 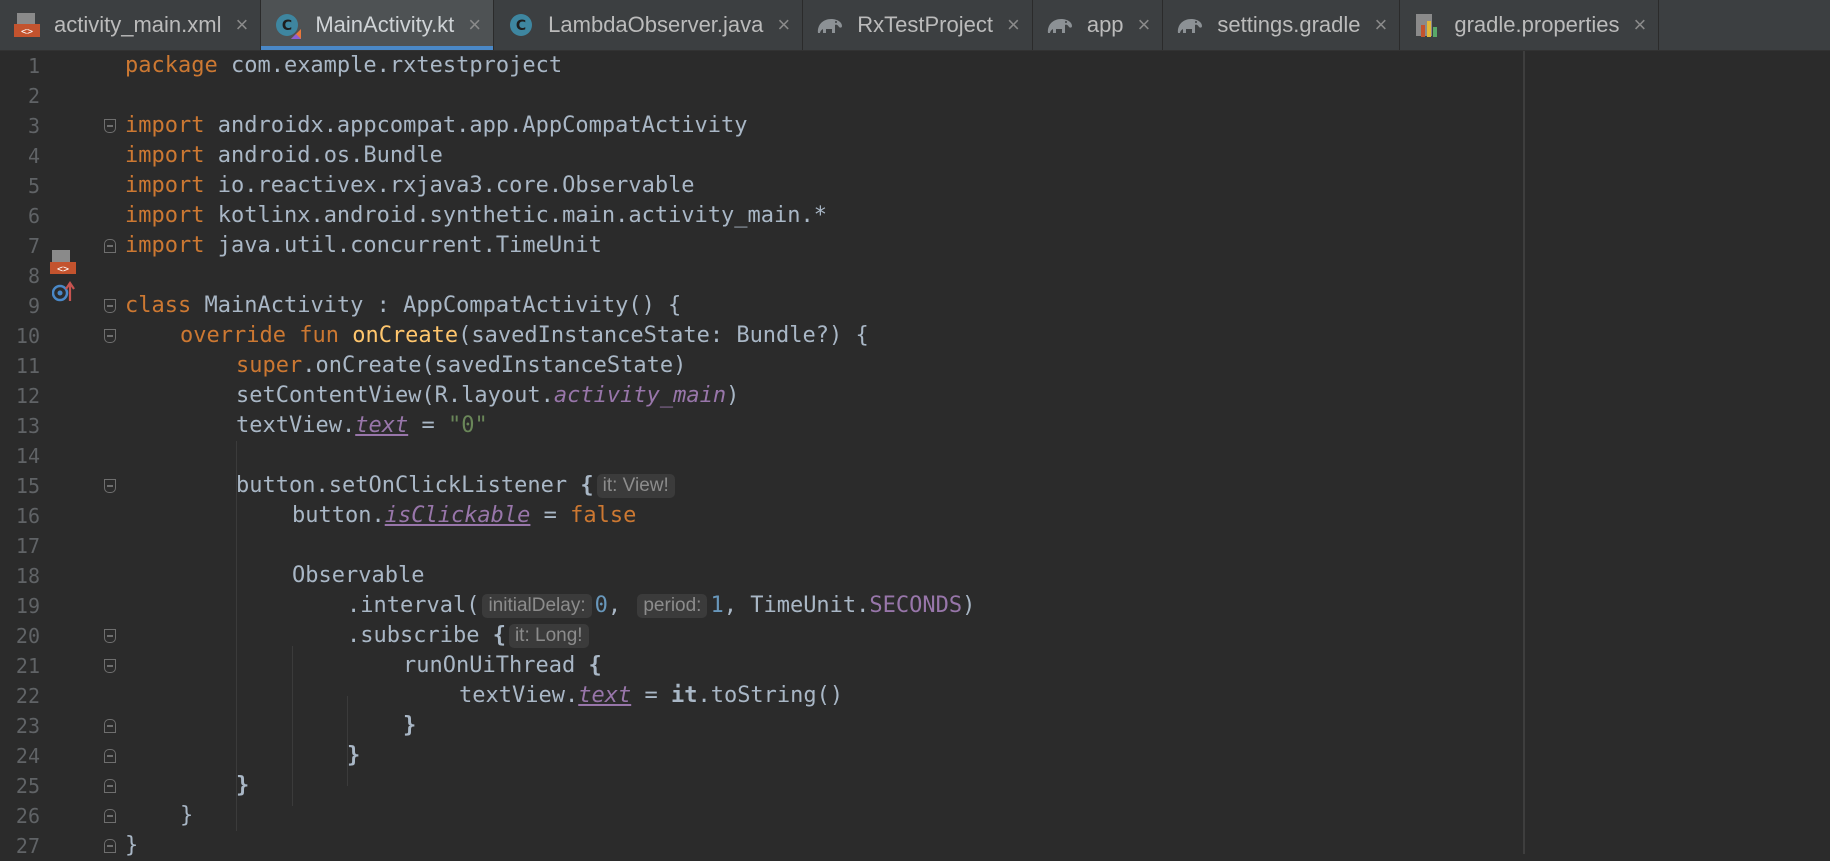 What do you see at coordinates (464, 516) in the screenshot?
I see `code-line-16: button.isClickable = false` at bounding box center [464, 516].